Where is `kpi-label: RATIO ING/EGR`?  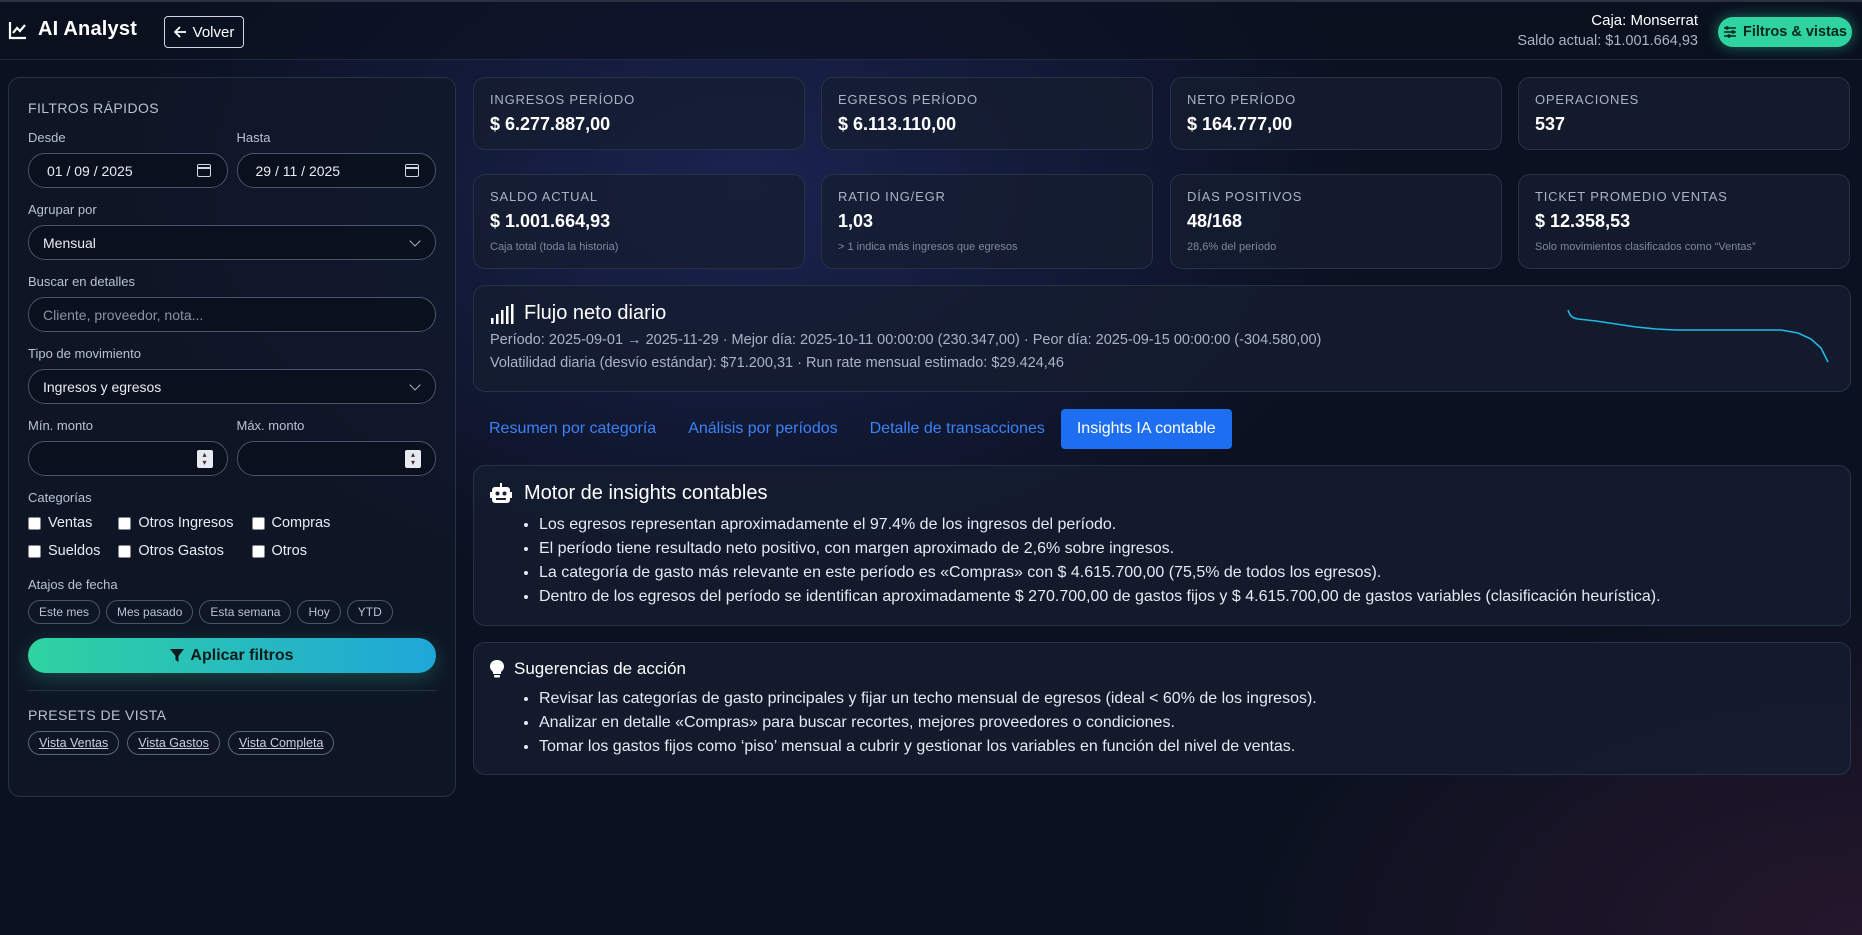
kpi-label: RATIO ING/EGR is located at coordinates (892, 196).